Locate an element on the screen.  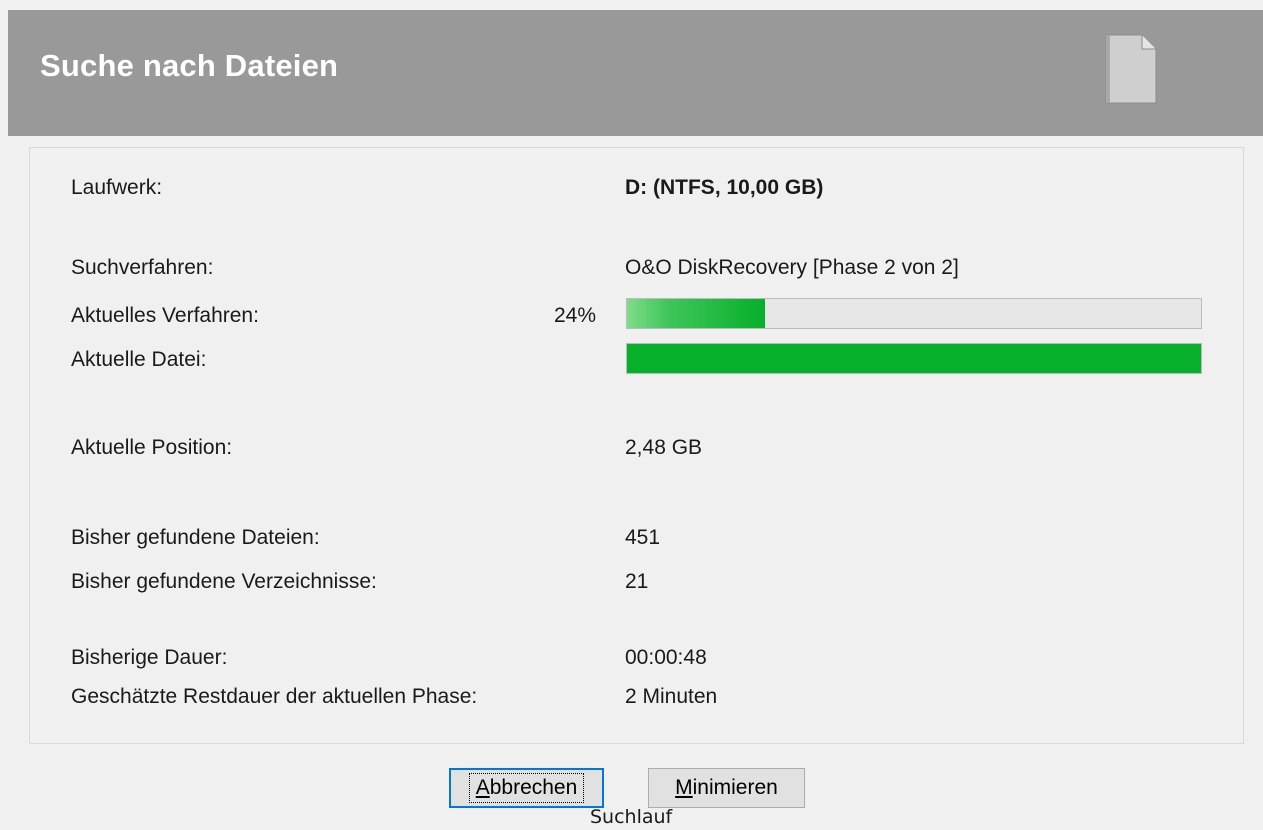
elapsed-value: 00:00:48 is located at coordinates (666, 657).